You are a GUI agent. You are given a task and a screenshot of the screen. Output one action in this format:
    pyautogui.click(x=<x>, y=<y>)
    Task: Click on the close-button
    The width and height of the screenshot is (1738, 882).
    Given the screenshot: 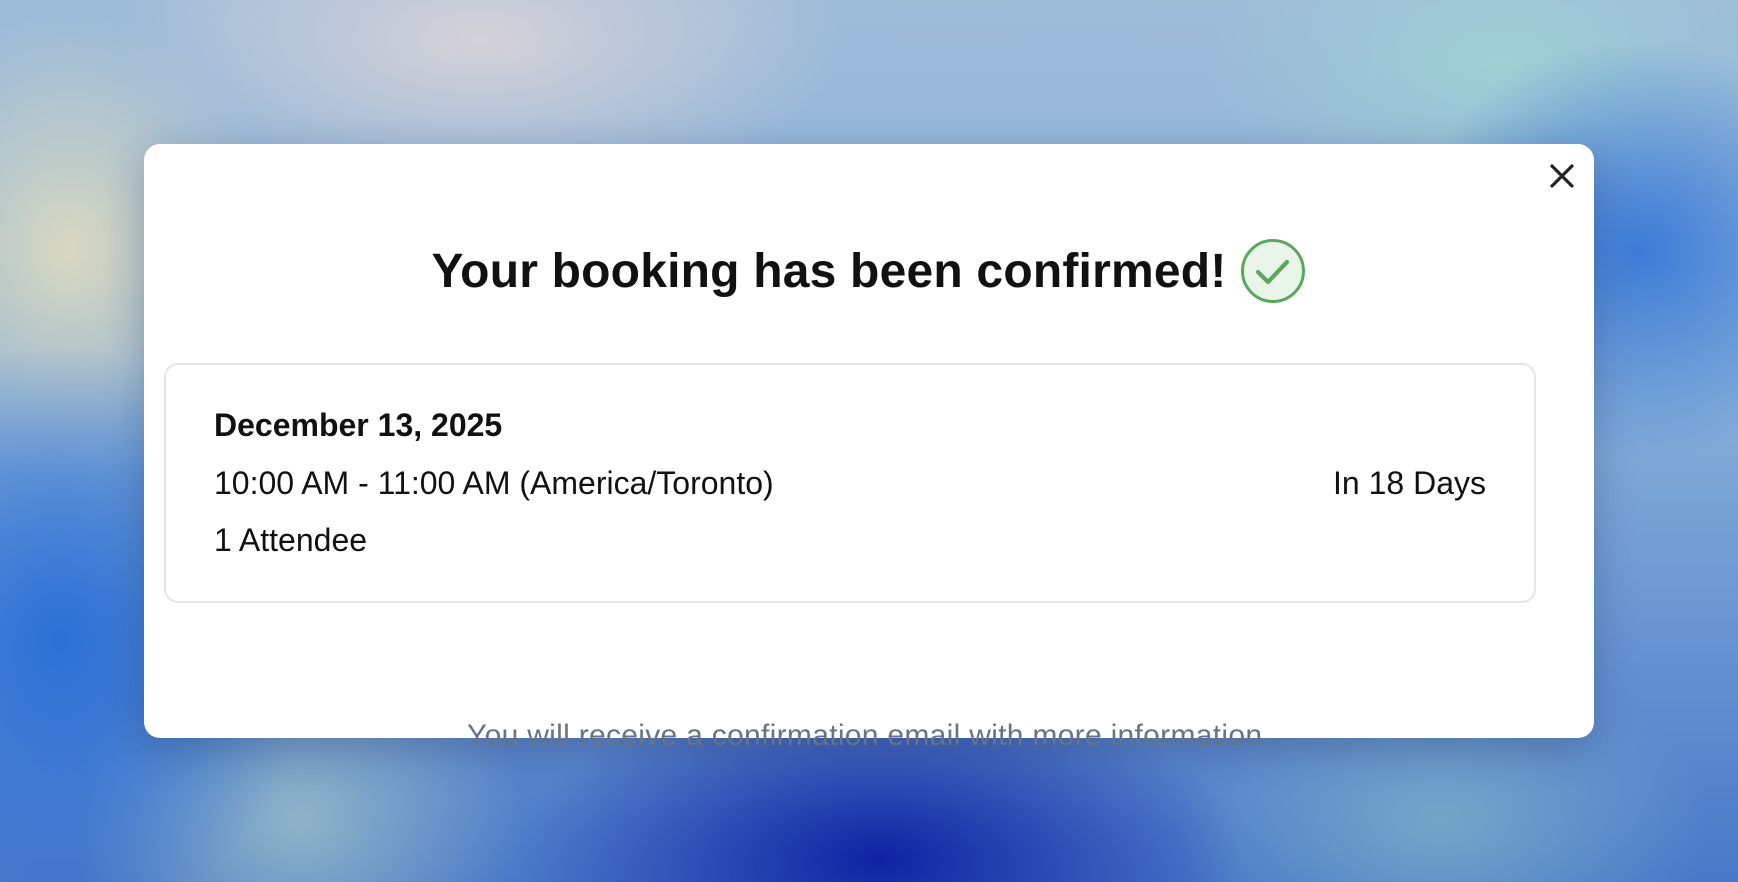 What is the action you would take?
    pyautogui.click(x=1562, y=176)
    